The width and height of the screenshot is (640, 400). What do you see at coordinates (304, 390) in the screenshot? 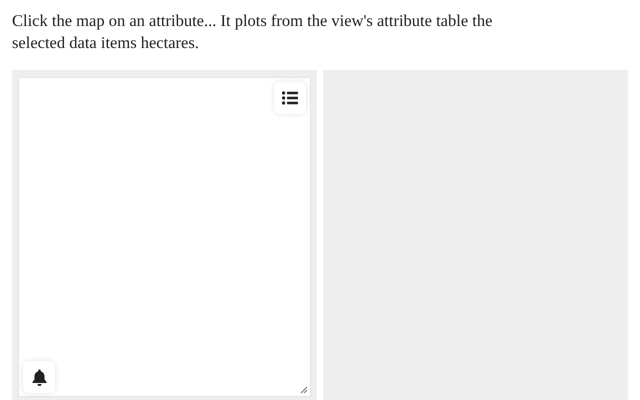
I see `resize-grip-icon` at bounding box center [304, 390].